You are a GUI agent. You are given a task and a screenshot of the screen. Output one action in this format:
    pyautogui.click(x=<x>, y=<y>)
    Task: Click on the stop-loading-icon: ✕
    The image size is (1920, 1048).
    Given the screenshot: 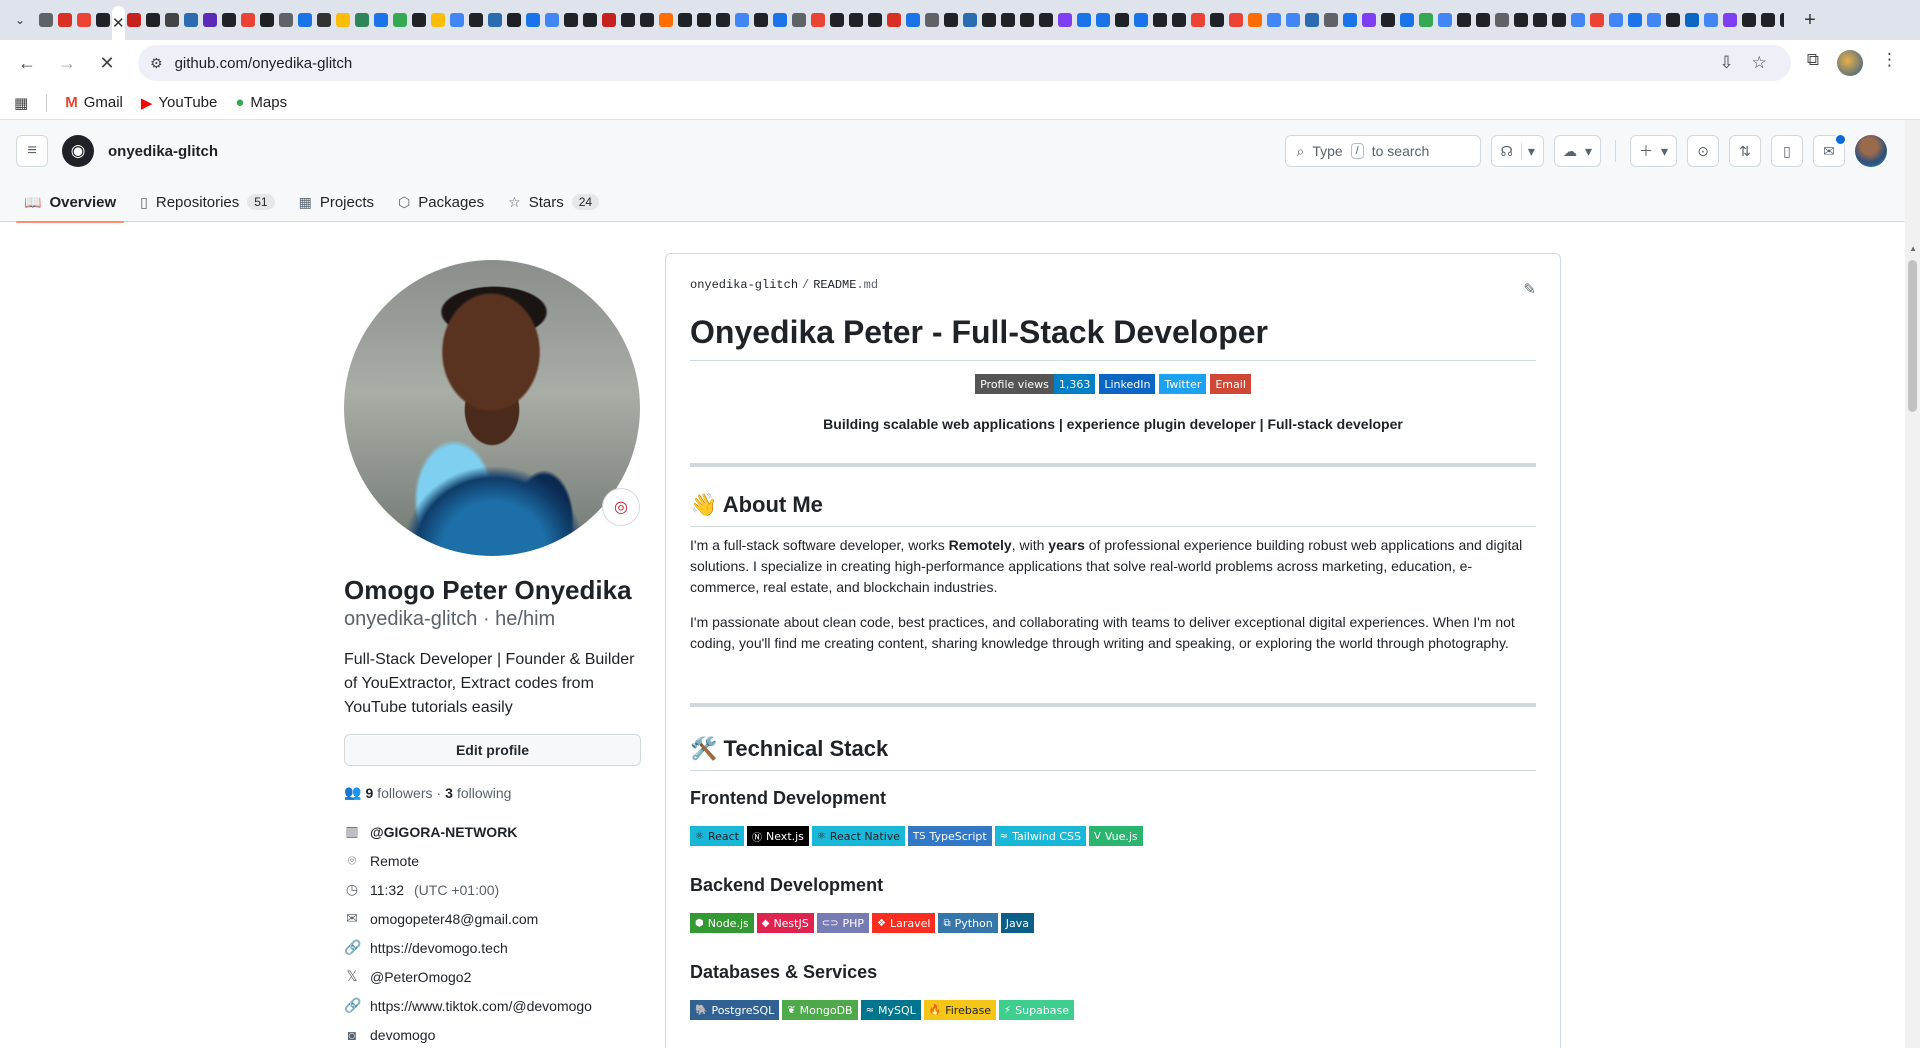 What is the action you would take?
    pyautogui.click(x=107, y=63)
    